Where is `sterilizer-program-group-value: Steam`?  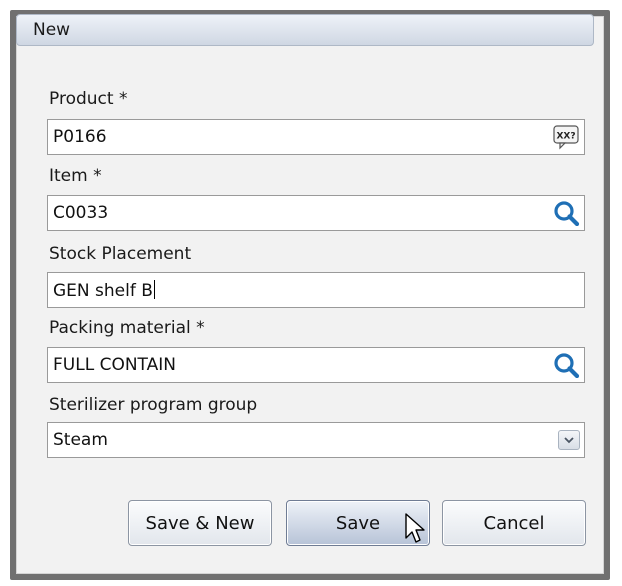
sterilizer-program-group-value: Steam is located at coordinates (80, 440).